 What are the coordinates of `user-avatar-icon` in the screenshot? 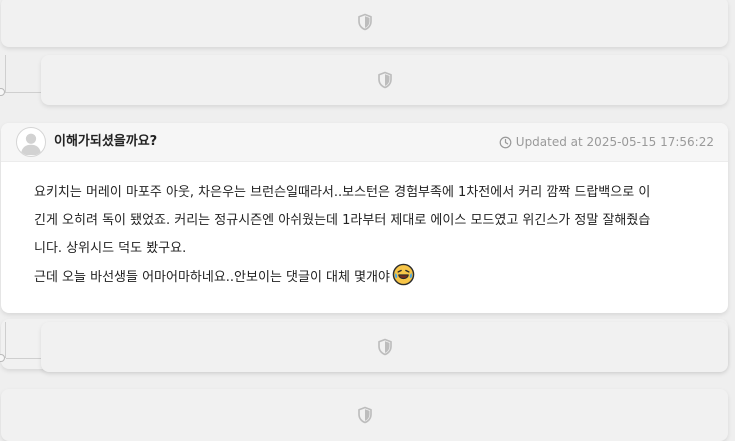 It's located at (31, 144).